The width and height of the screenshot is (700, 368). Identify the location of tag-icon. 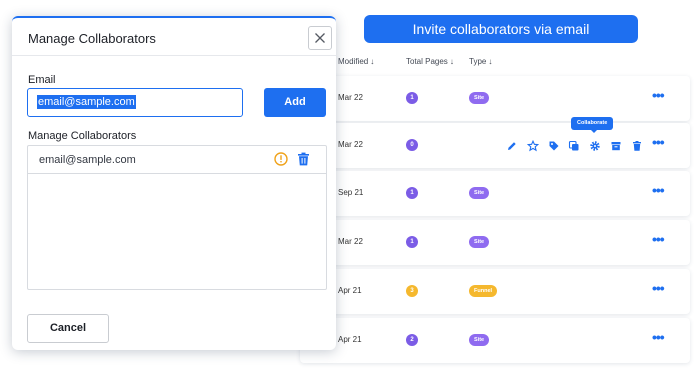
(554, 145).